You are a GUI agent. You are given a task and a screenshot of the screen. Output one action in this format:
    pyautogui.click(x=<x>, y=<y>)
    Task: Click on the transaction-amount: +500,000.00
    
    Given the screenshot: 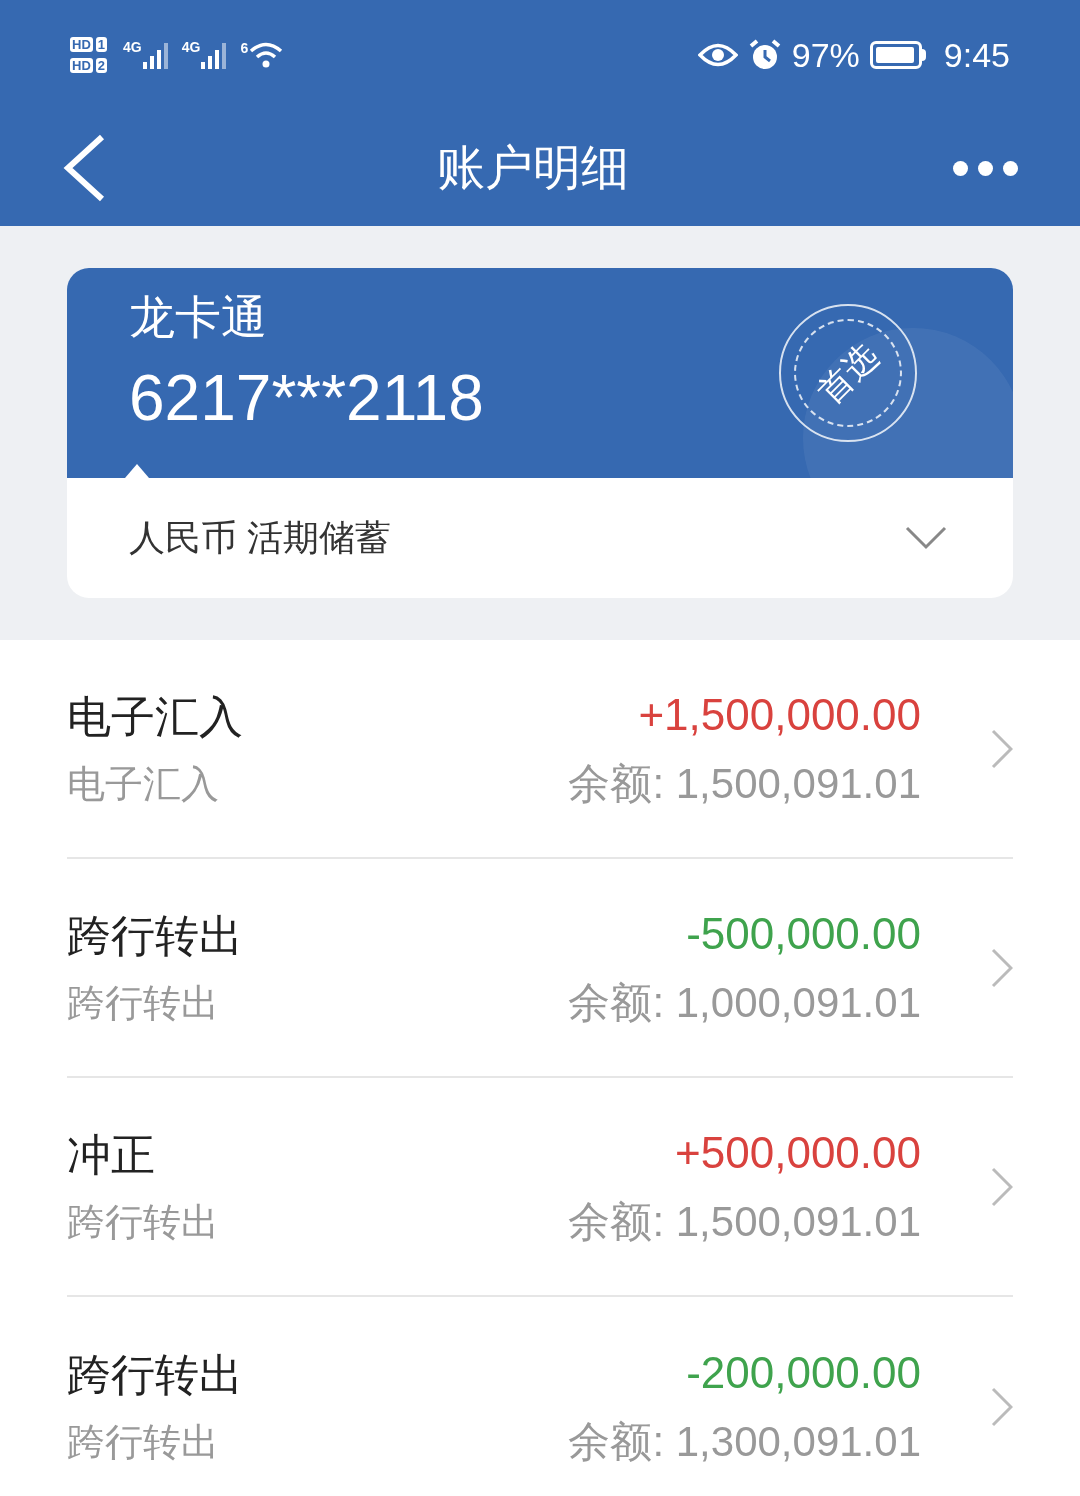 What is the action you would take?
    pyautogui.click(x=798, y=1152)
    